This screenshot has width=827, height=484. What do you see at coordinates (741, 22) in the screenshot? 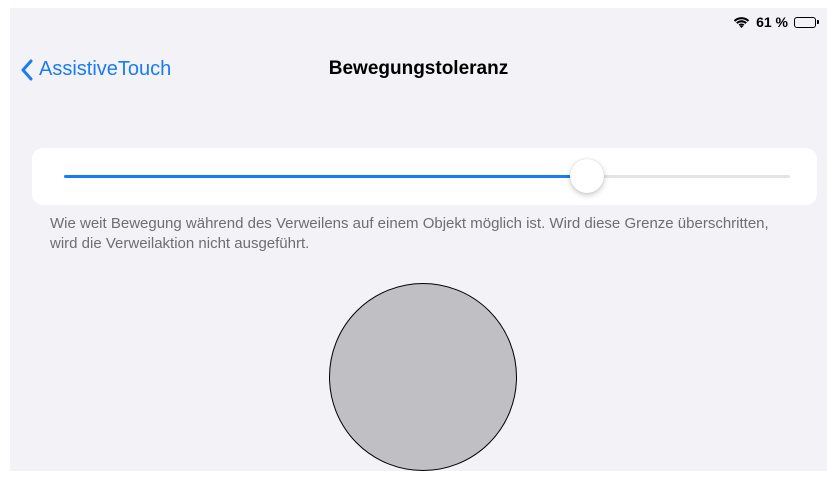
I see `wifi-icon` at bounding box center [741, 22].